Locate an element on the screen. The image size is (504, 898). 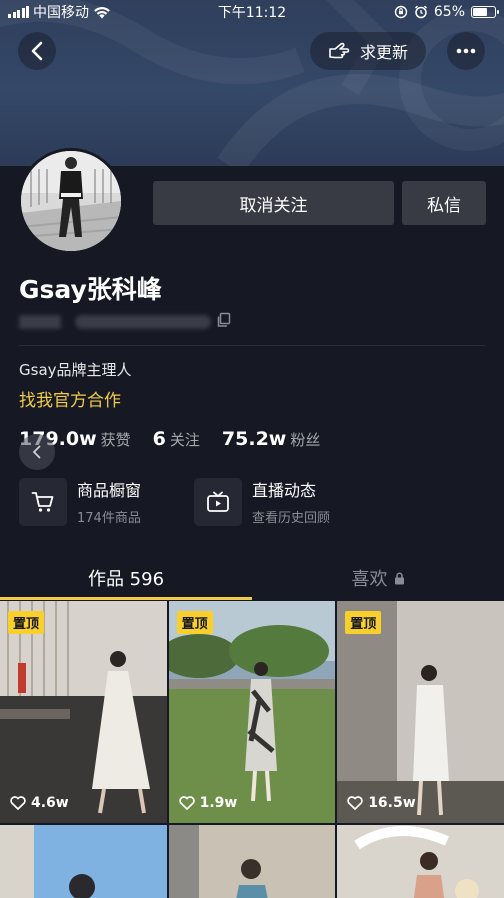
video-thumbnail: 置顶 4.6w is located at coordinates (83, 712).